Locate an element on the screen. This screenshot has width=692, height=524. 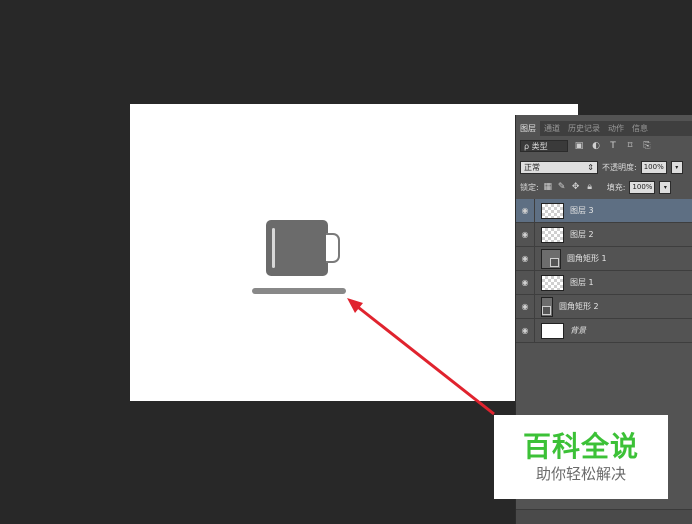
fill-label: 填充: is located at coordinates (616, 187).